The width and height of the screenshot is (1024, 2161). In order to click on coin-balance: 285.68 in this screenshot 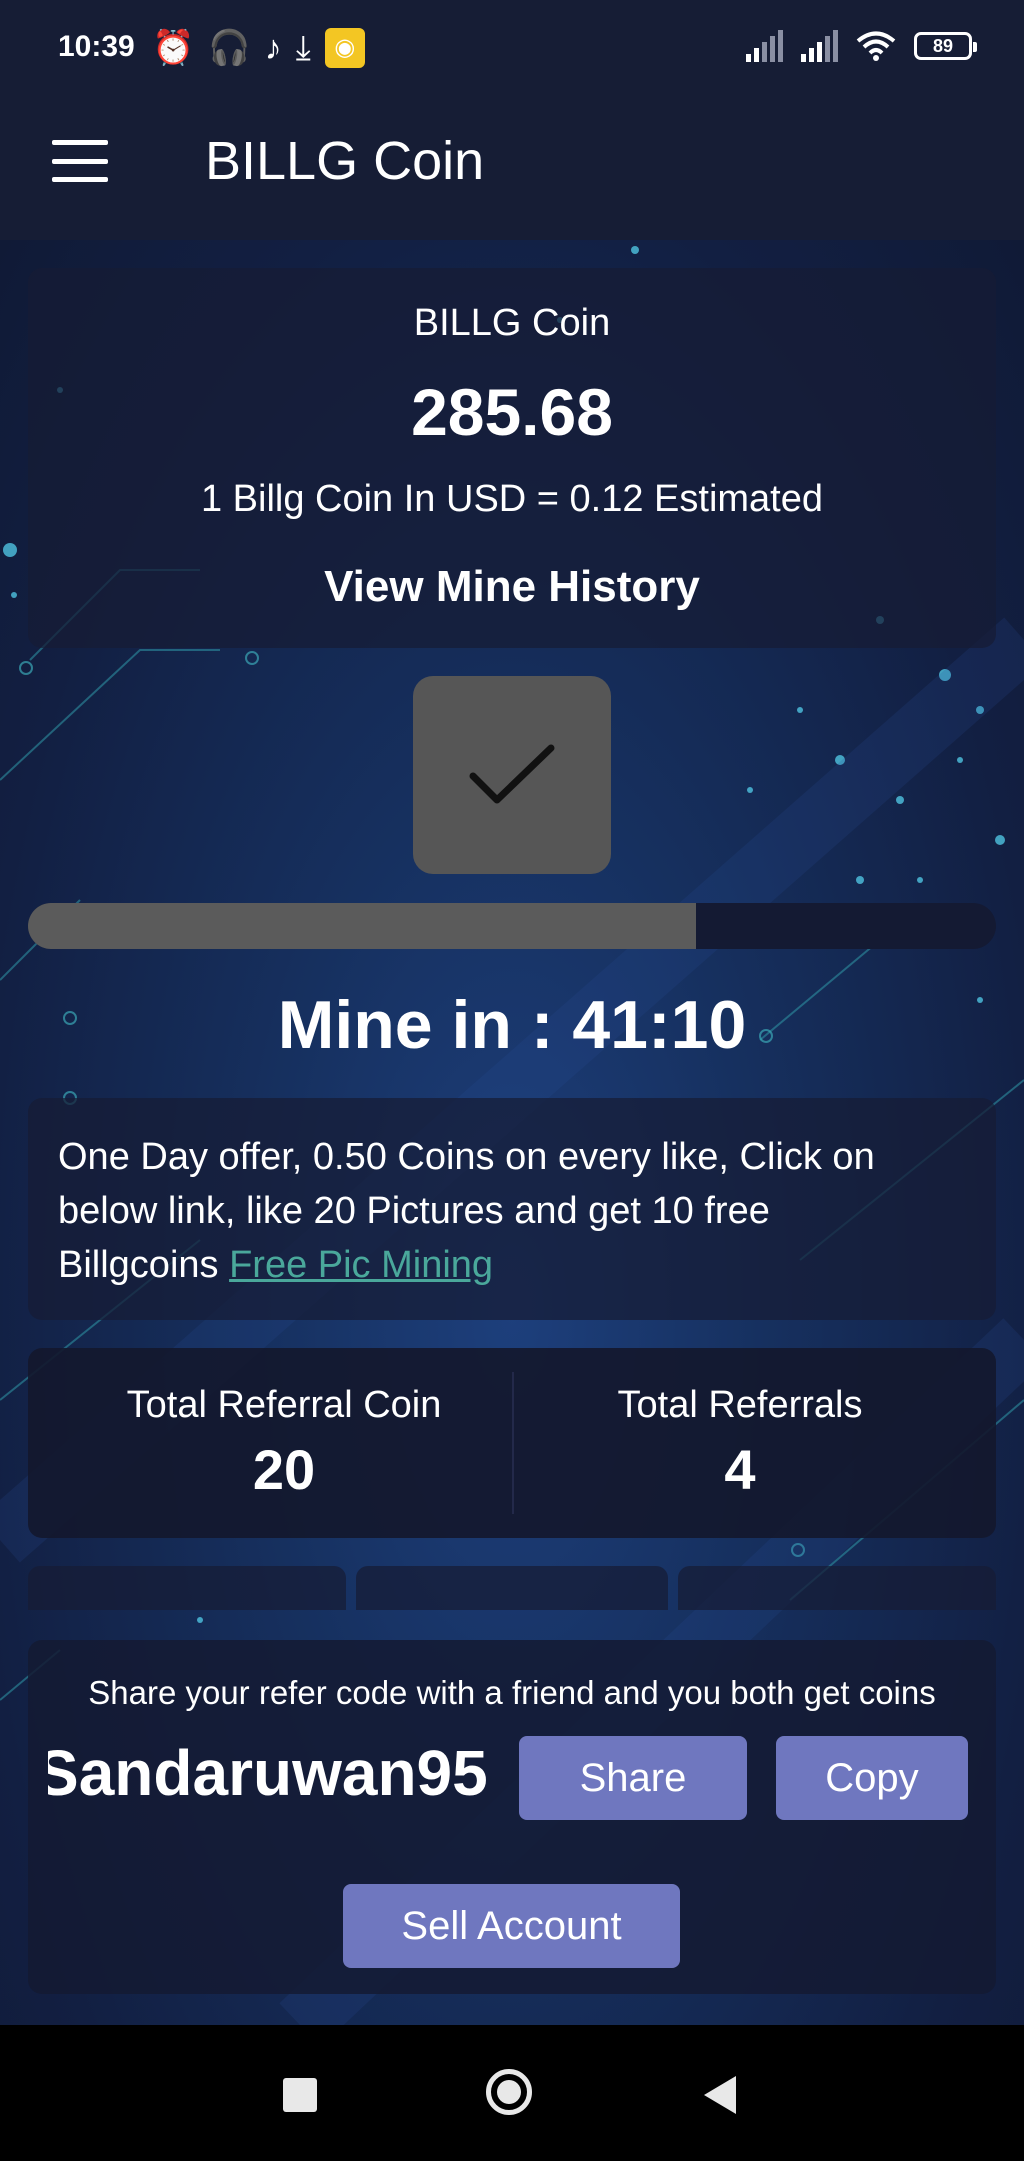, I will do `click(512, 412)`.